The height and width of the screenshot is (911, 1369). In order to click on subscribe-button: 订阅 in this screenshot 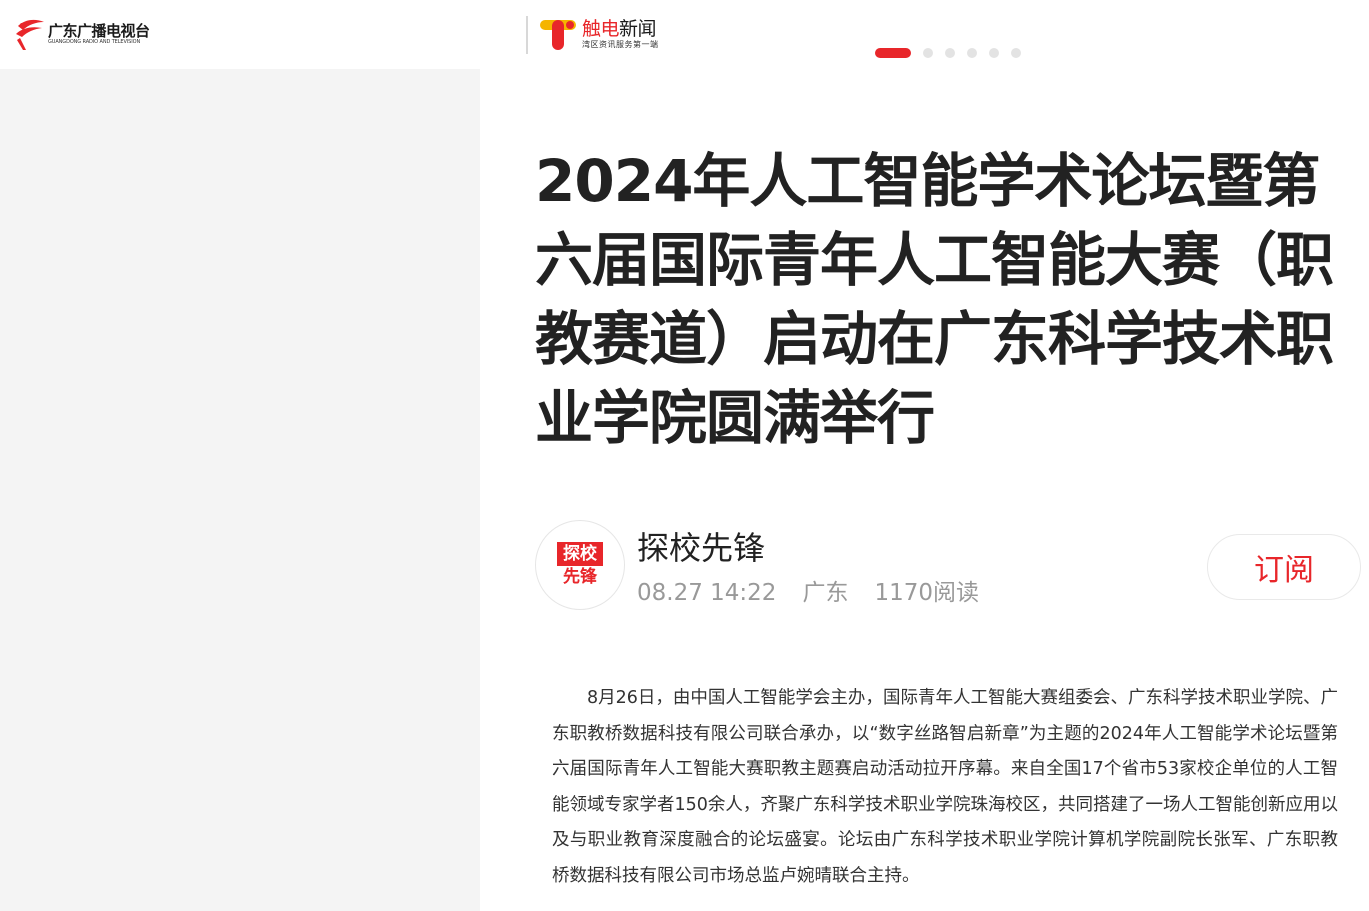, I will do `click(1284, 567)`.